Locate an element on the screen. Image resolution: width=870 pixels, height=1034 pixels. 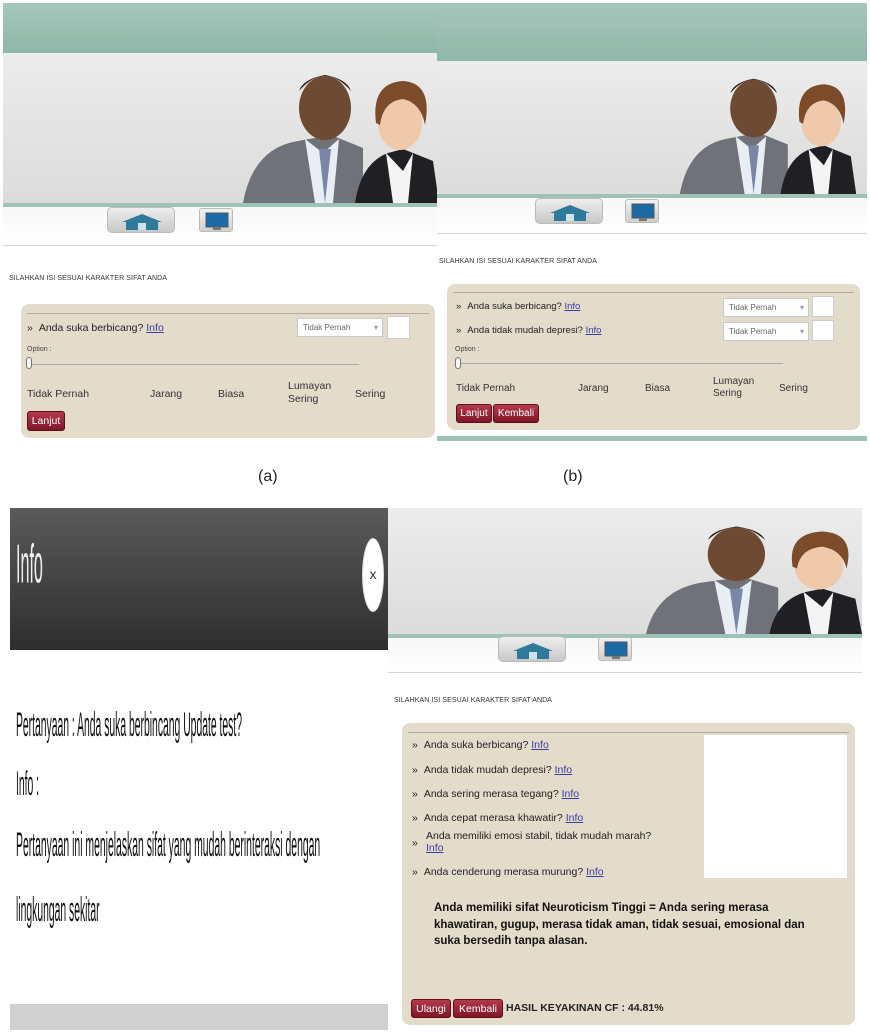
question-row: » Anda cenderung merasa murung? Info is located at coordinates (508, 872).